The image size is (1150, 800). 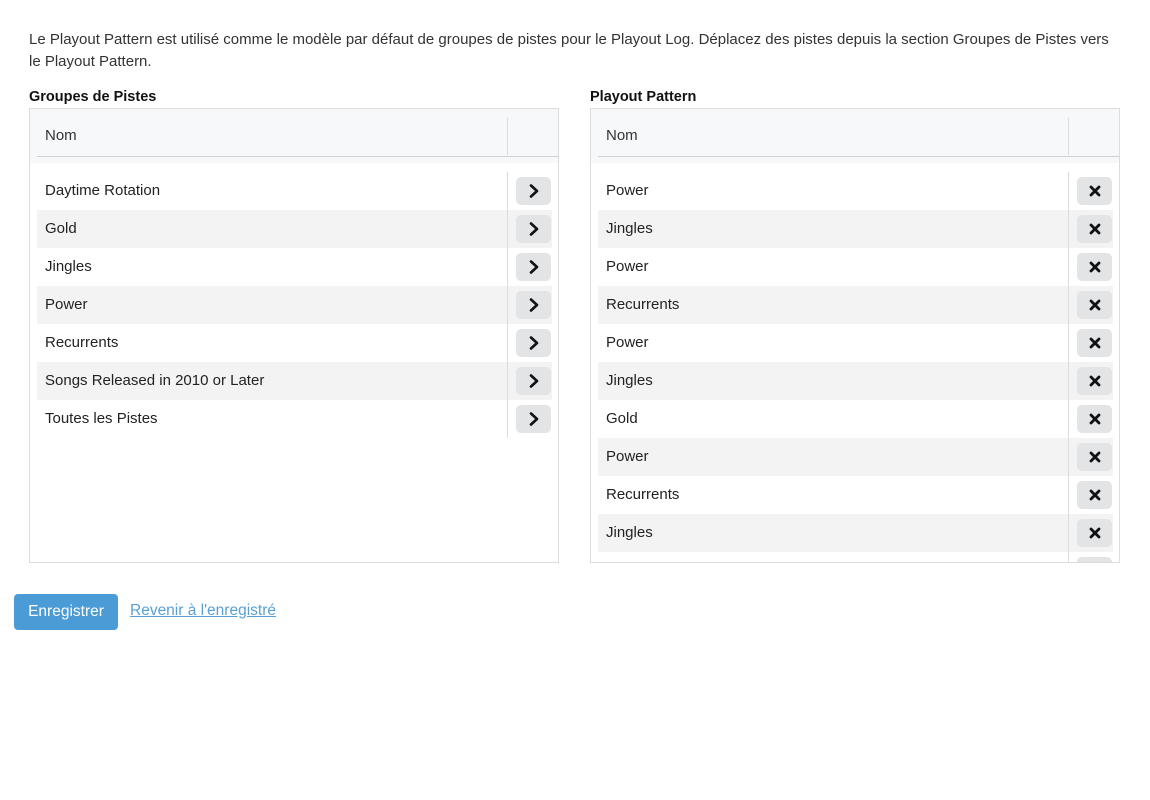 I want to click on left-panel-title: Groupes de Pistes, so click(x=93, y=97).